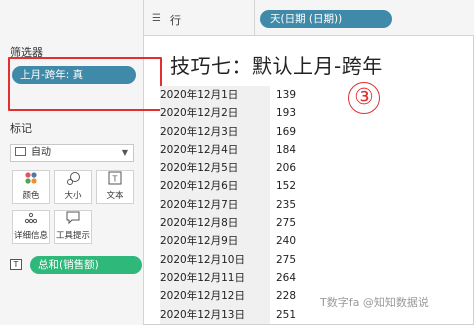 The image size is (474, 325). Describe the element at coordinates (115, 196) in the screenshot. I see `text-card-label: 文本` at that location.